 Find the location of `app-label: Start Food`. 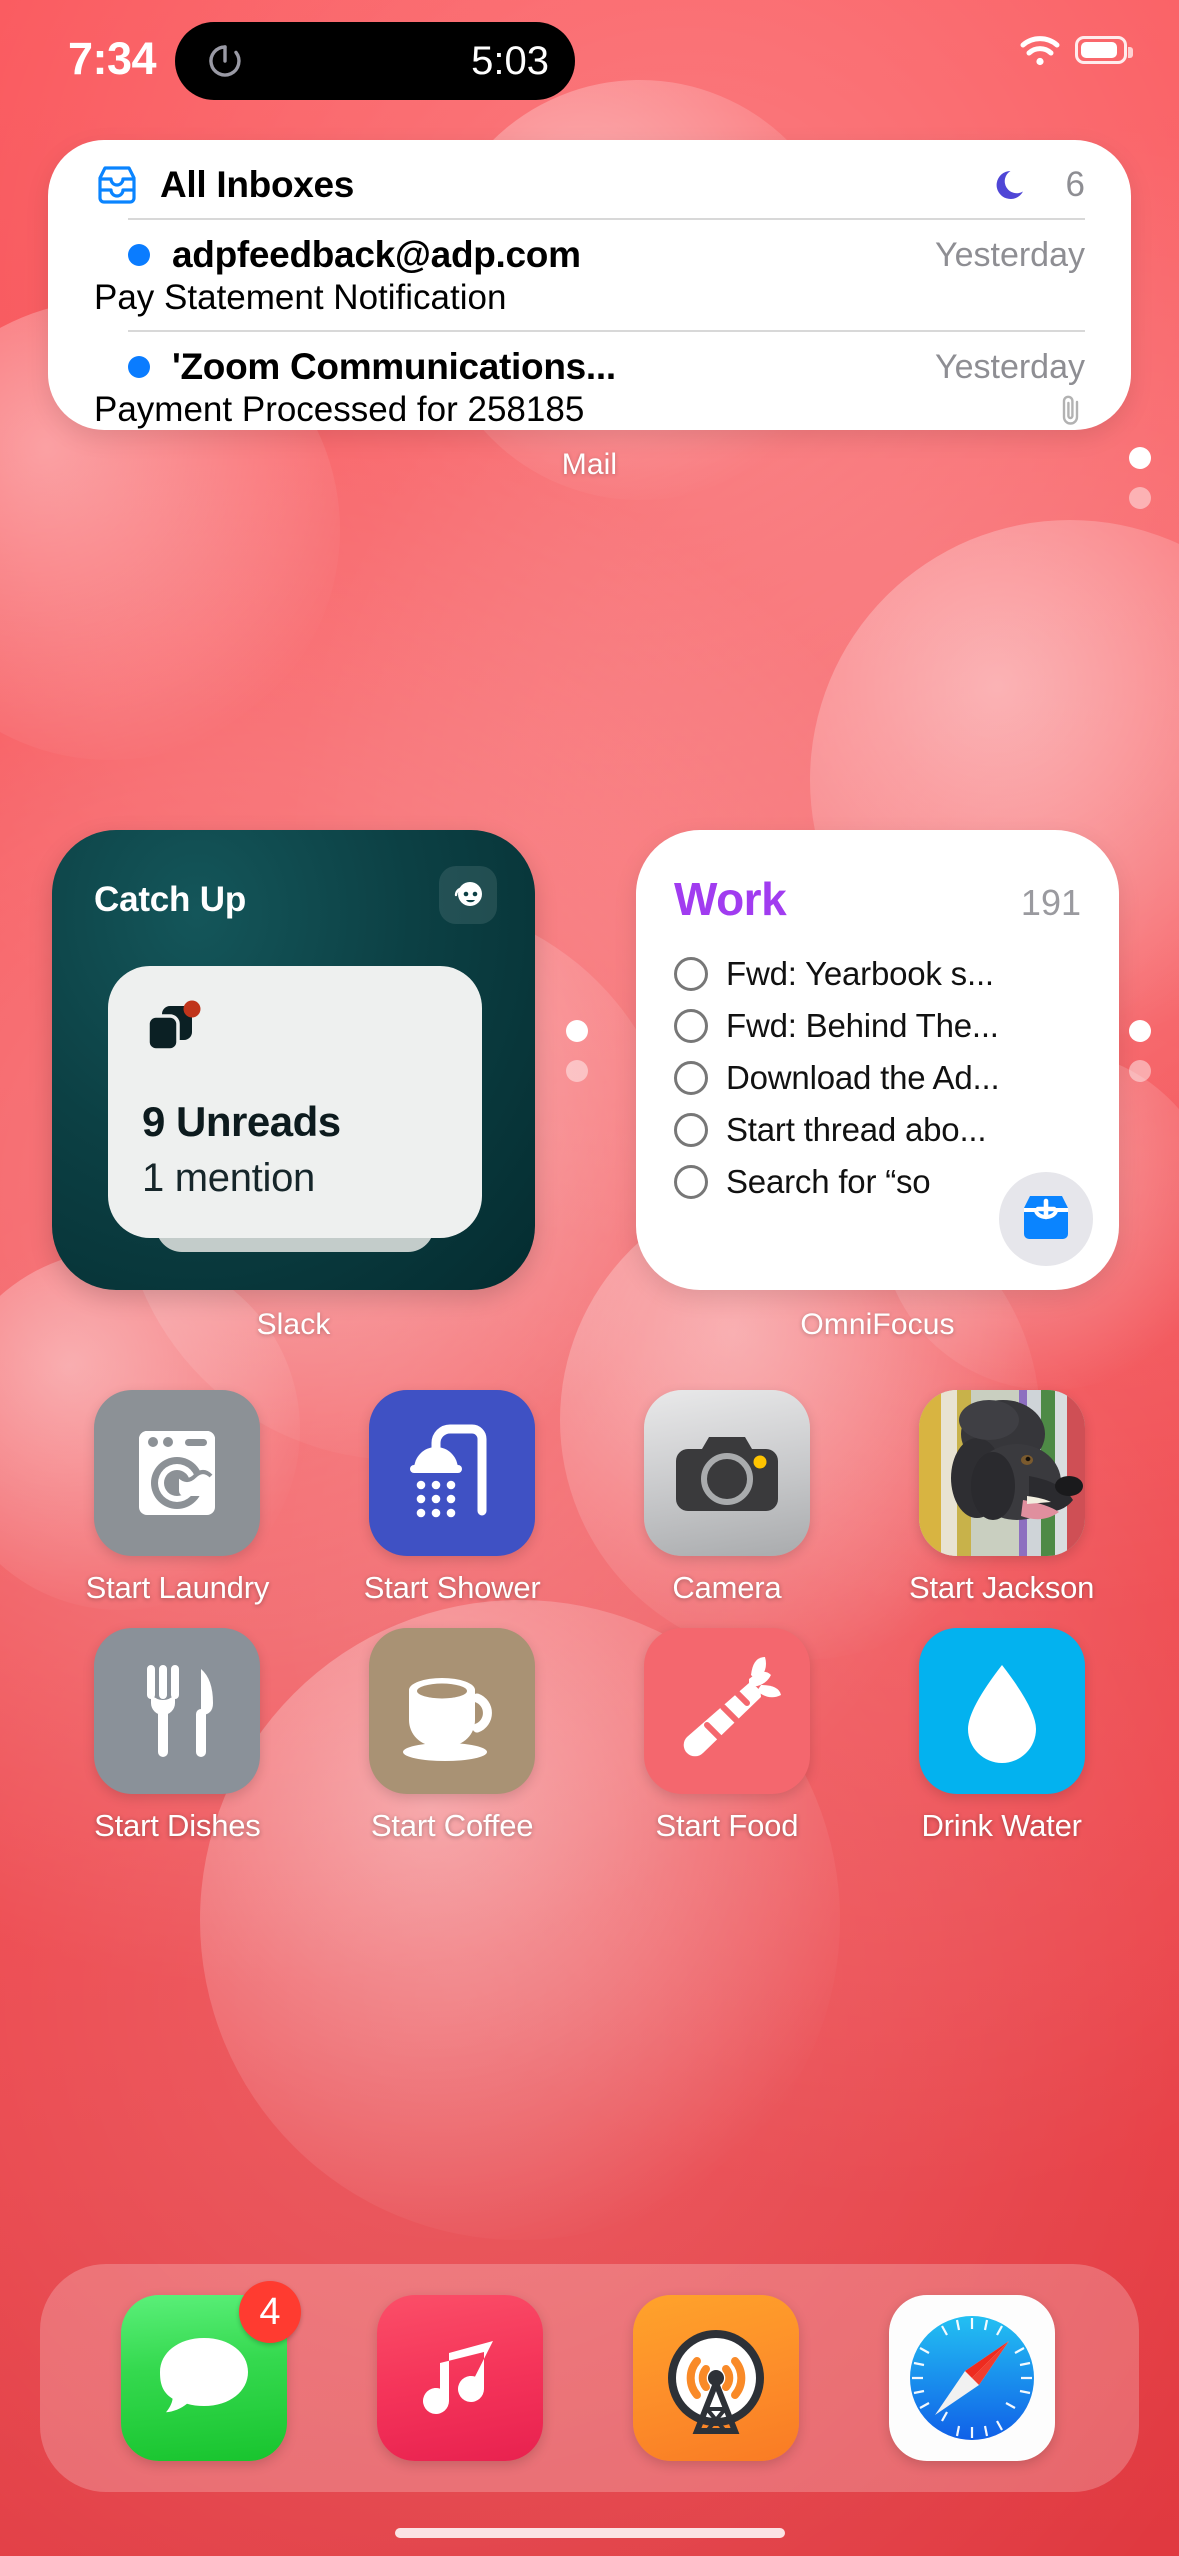

app-label: Start Food is located at coordinates (727, 1825).